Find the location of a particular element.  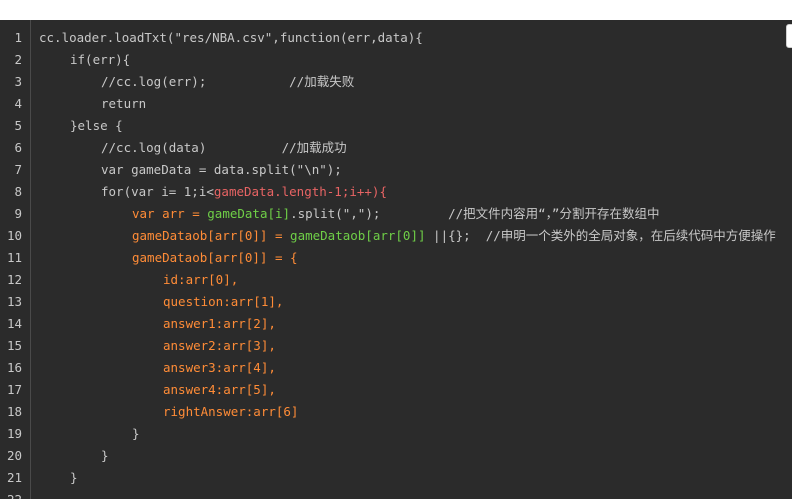

line-number: 3 is located at coordinates (18, 81).